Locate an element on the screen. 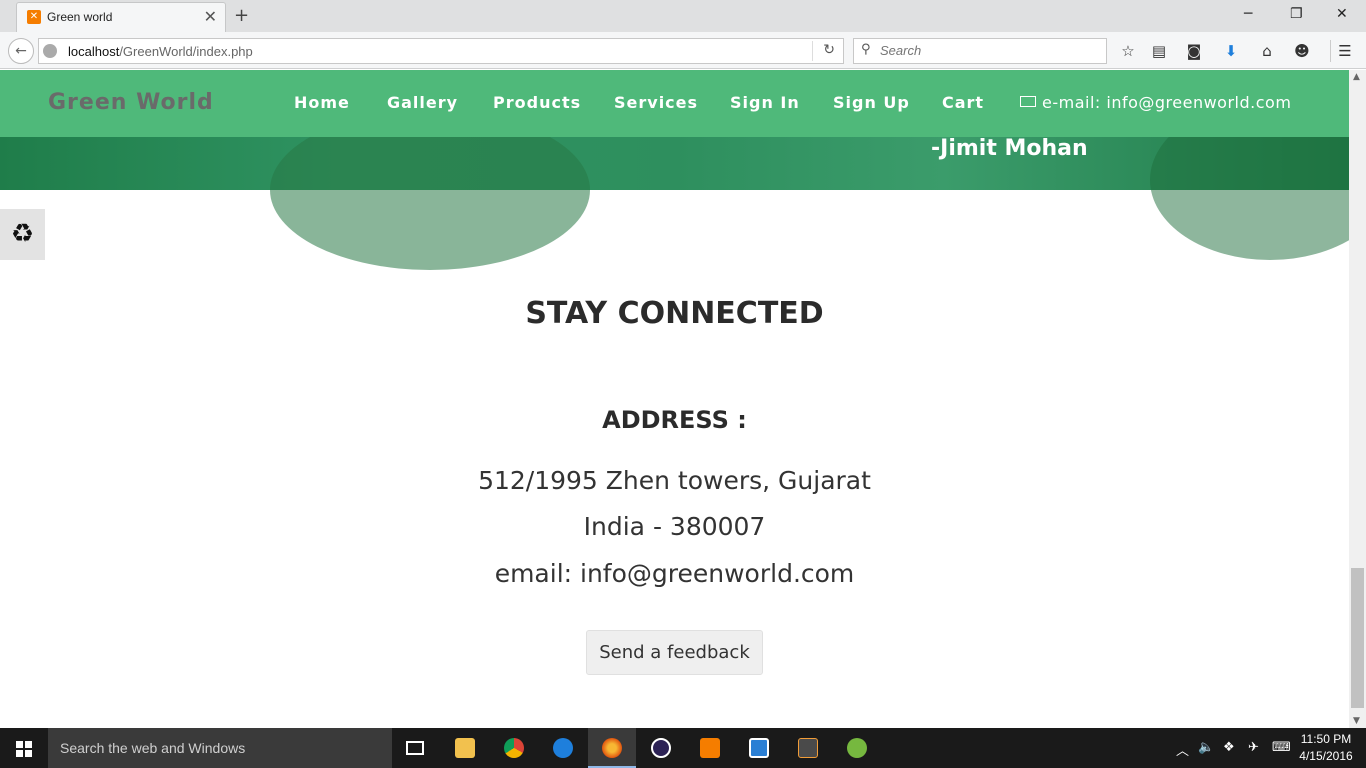 Image resolution: width=1366 pixels, height=768 pixels. address-heading: ADDRESS : is located at coordinates (674, 420).